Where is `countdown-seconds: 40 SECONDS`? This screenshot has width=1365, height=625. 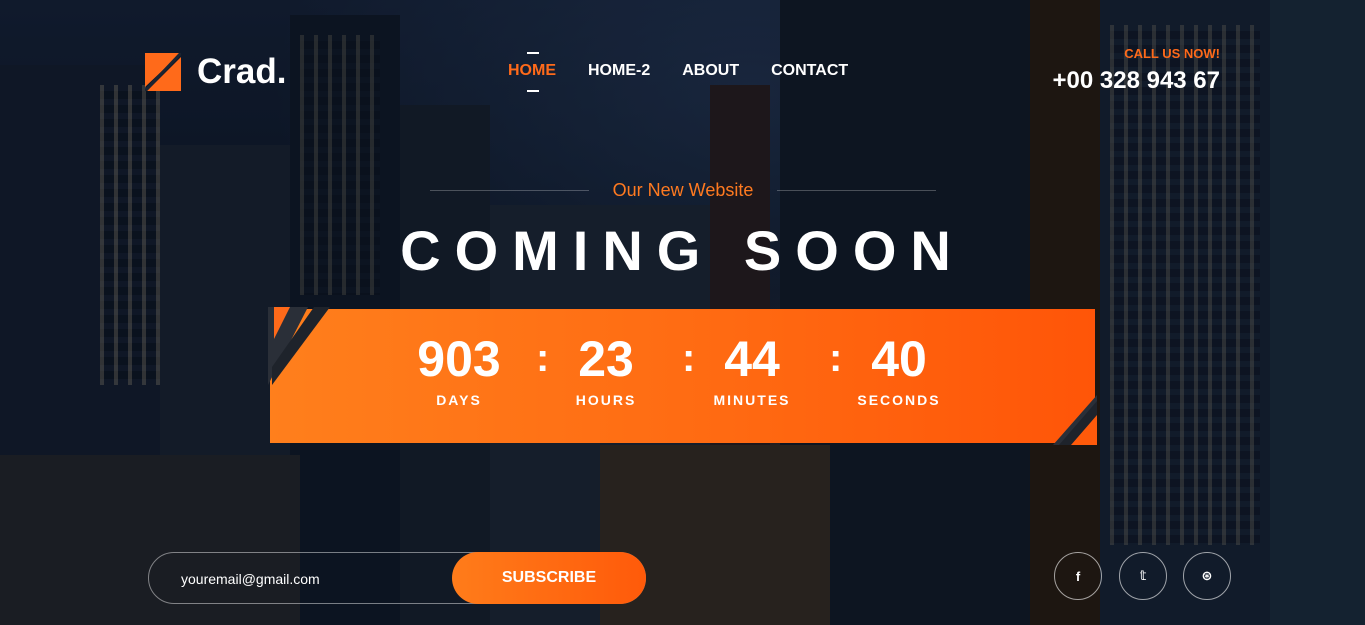
countdown-seconds: 40 SECONDS is located at coordinates (899, 369).